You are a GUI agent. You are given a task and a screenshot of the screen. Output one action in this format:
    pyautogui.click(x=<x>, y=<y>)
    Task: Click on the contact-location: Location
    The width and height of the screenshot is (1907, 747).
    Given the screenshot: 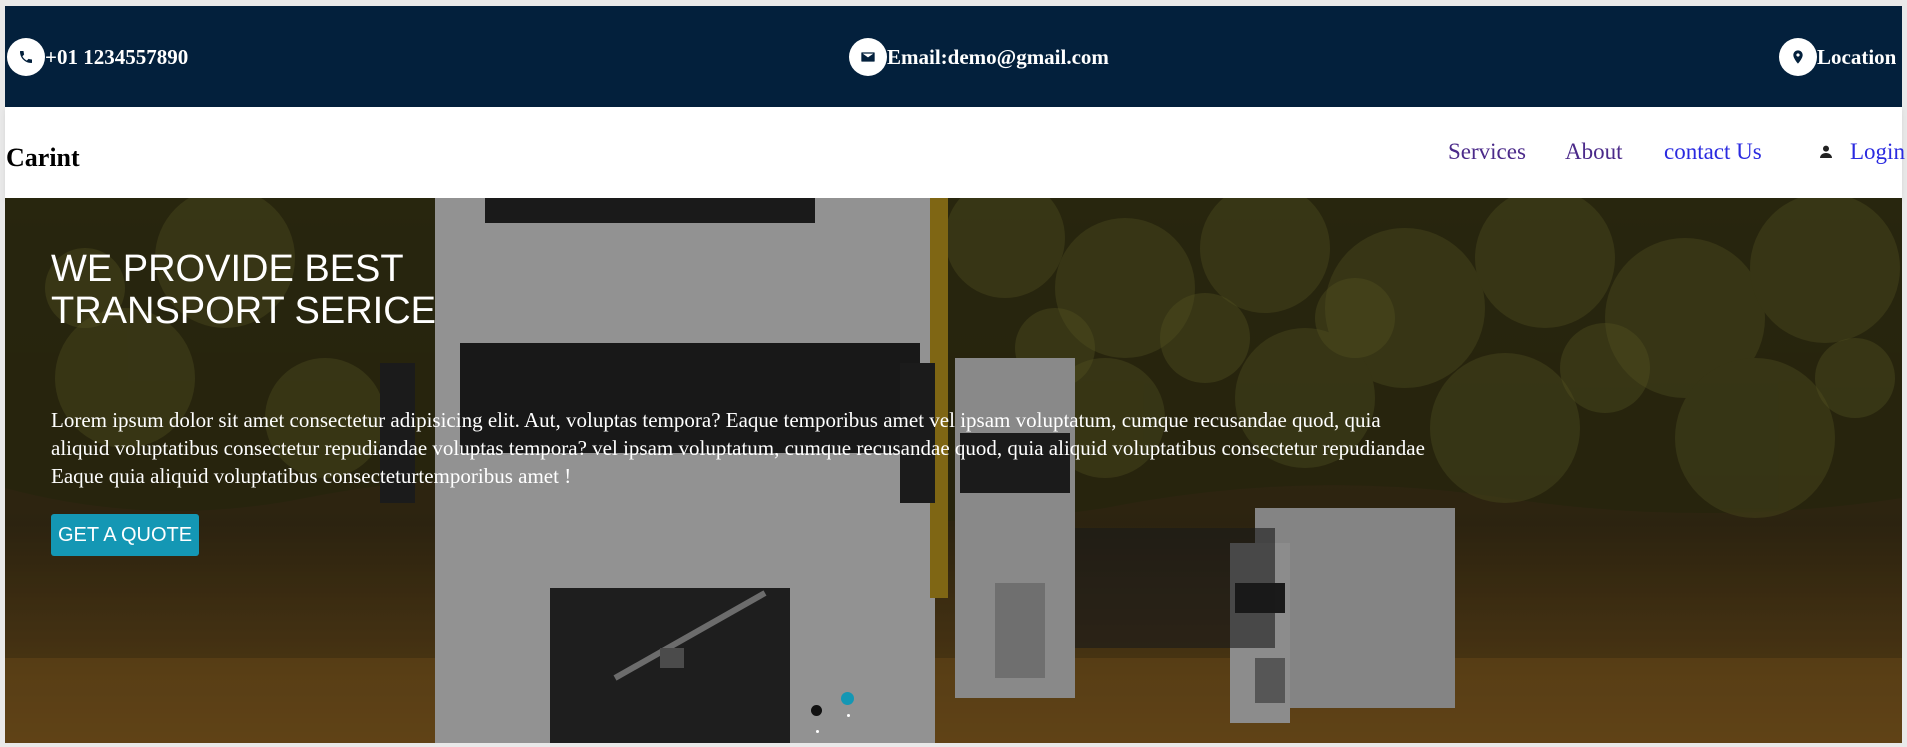 What is the action you would take?
    pyautogui.click(x=1837, y=57)
    